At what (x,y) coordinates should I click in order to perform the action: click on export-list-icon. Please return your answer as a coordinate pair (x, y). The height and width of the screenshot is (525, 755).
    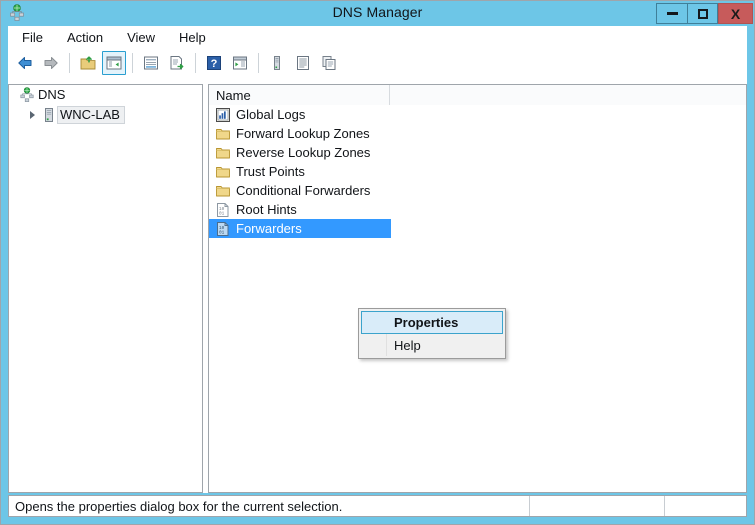
    Looking at the image, I should click on (177, 63).